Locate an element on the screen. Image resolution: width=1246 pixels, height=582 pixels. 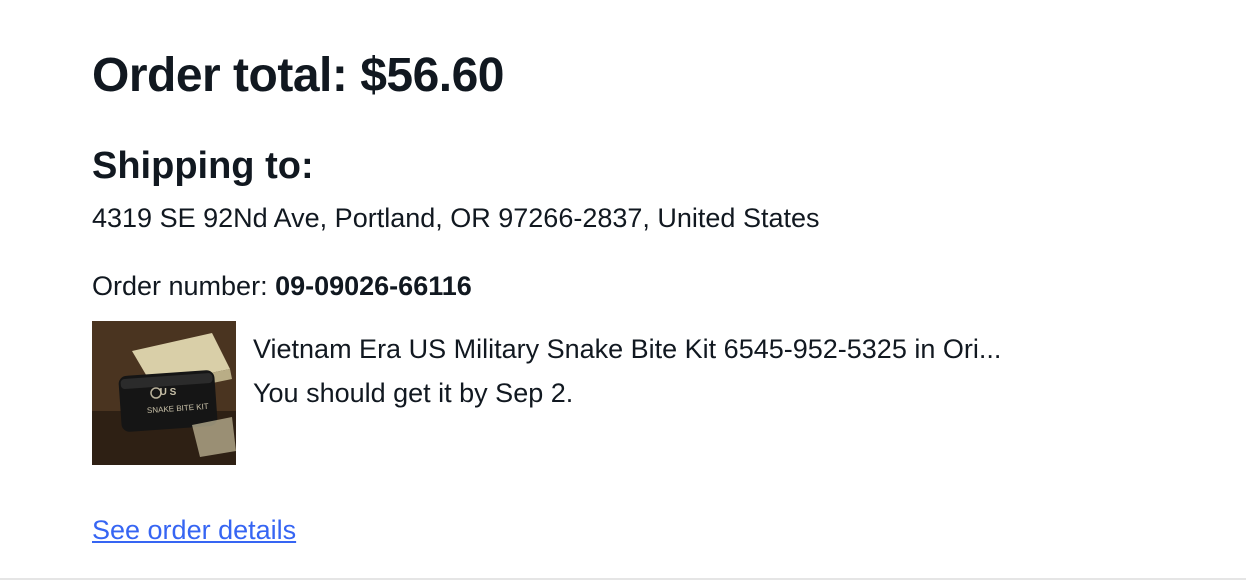
shipping-heading: Shipping to: is located at coordinates (203, 166).